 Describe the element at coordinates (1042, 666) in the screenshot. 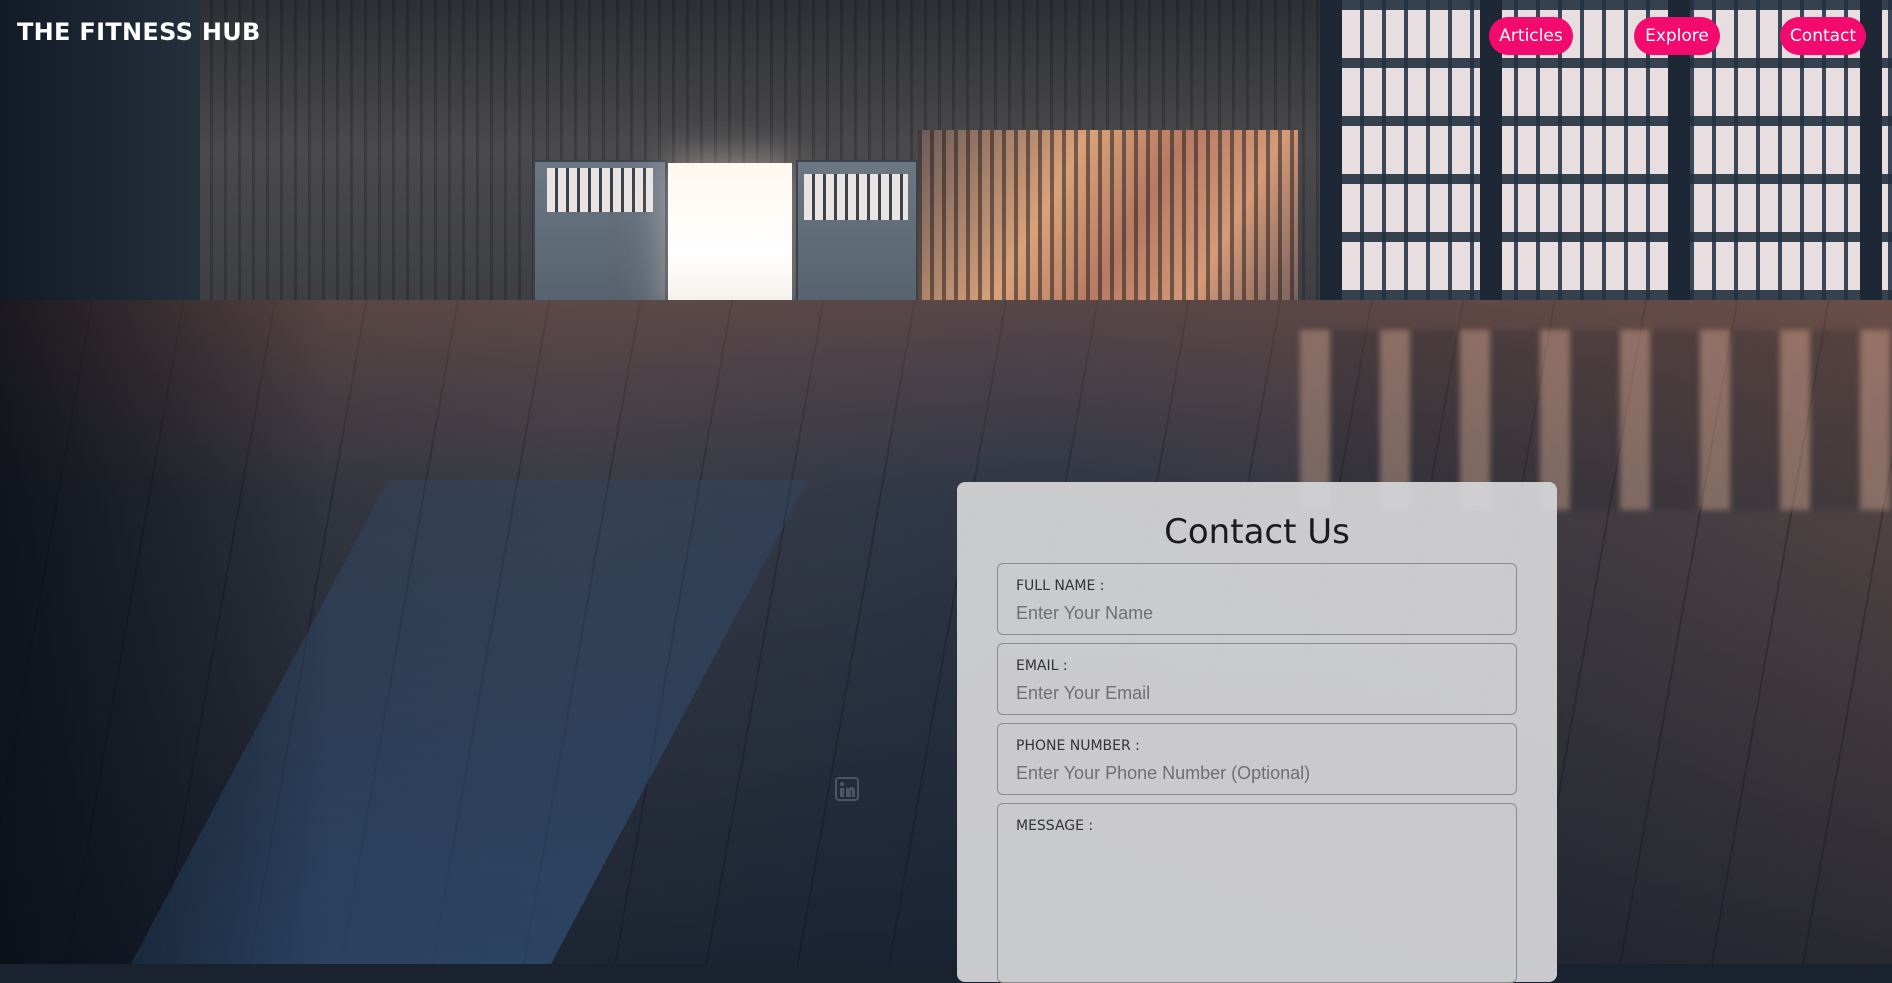

I see `email-label: EMAIL :` at that location.